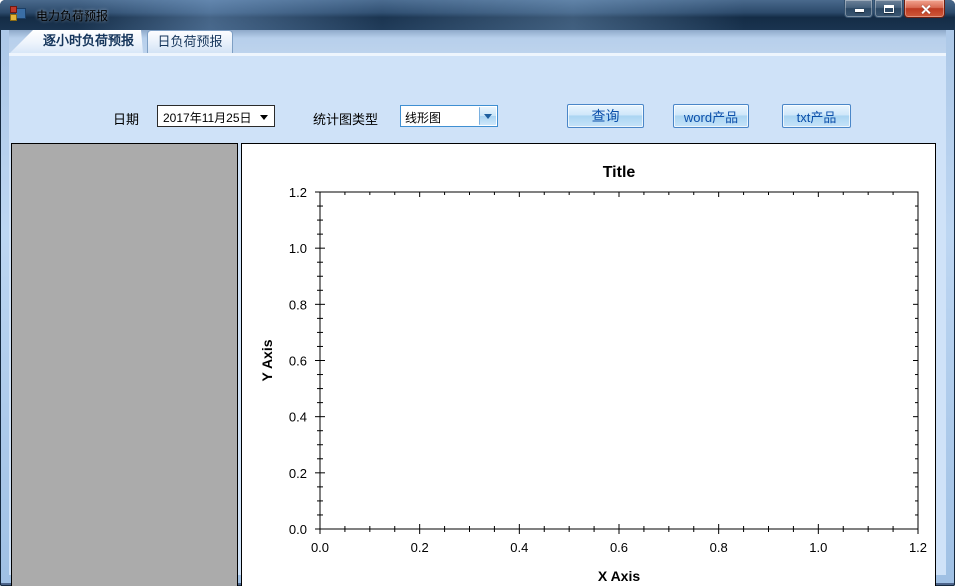  What do you see at coordinates (76, 41) in the screenshot?
I see `tab-hourly-forecast: 逐小时负荷预报` at bounding box center [76, 41].